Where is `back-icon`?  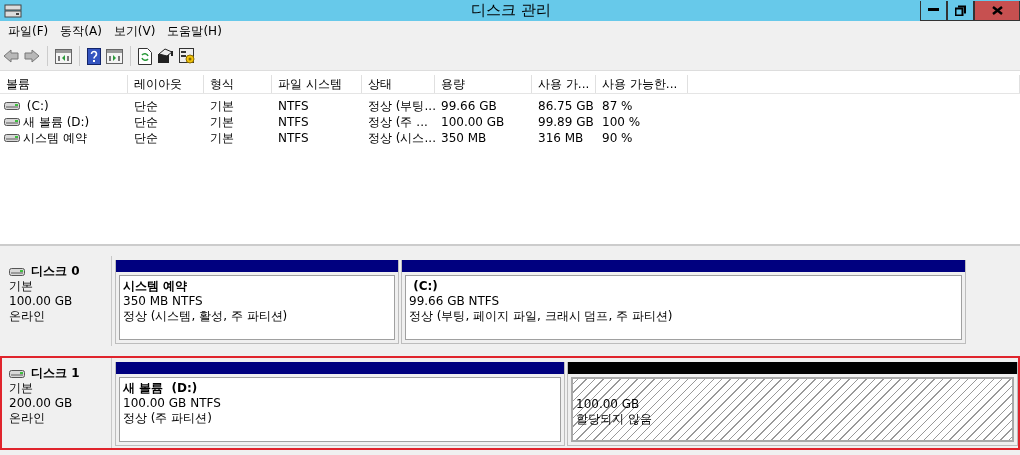 back-icon is located at coordinates (11, 56).